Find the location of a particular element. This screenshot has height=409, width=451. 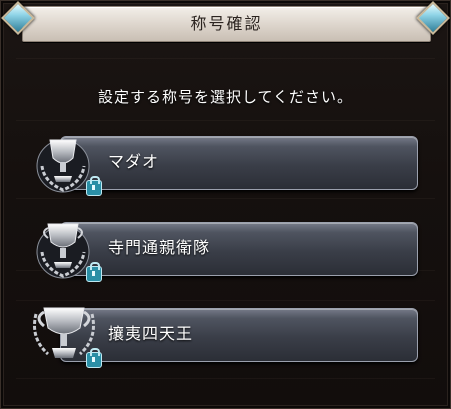

dialog-prompt: 設定する称号を選択してください。 is located at coordinates (225, 97).